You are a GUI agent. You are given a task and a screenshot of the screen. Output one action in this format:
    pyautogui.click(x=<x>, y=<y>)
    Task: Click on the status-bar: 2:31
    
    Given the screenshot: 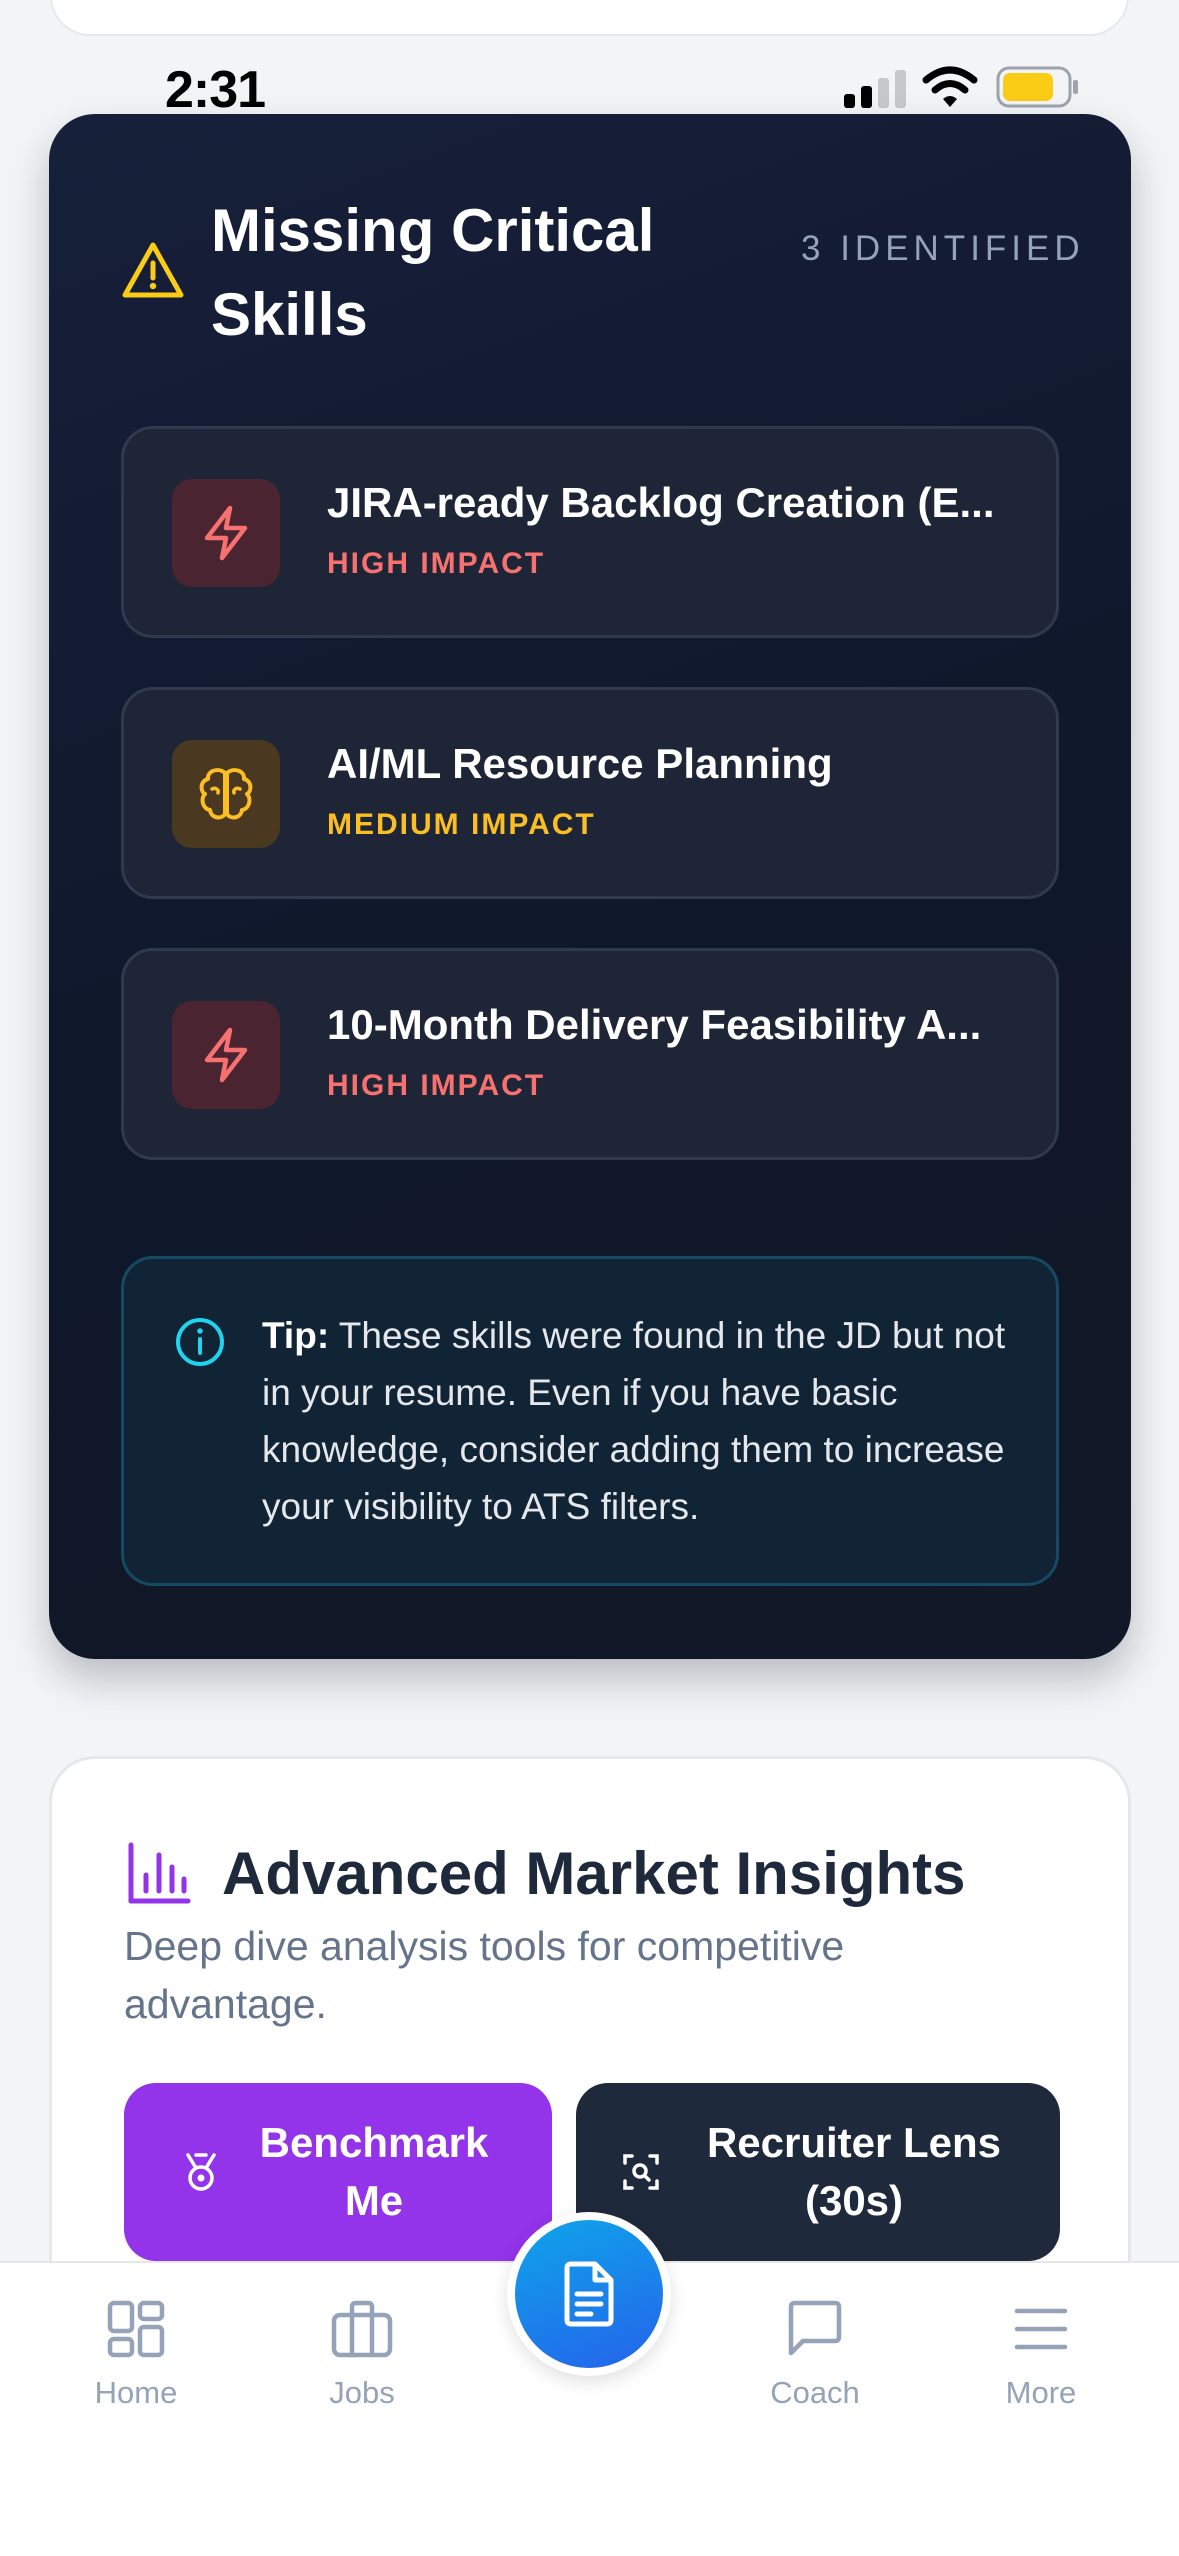 What is the action you would take?
    pyautogui.click(x=589, y=85)
    